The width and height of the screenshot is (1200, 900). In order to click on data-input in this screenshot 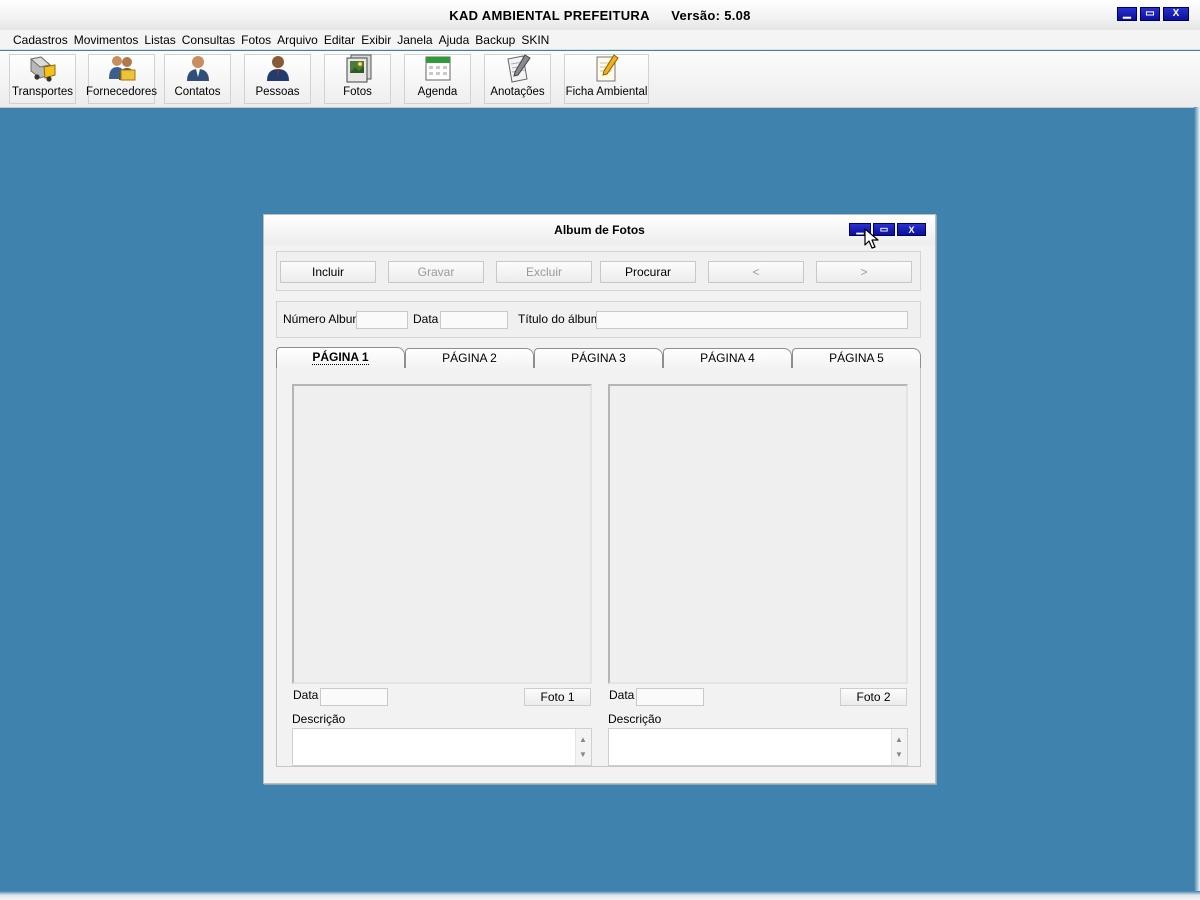, I will do `click(474, 320)`.